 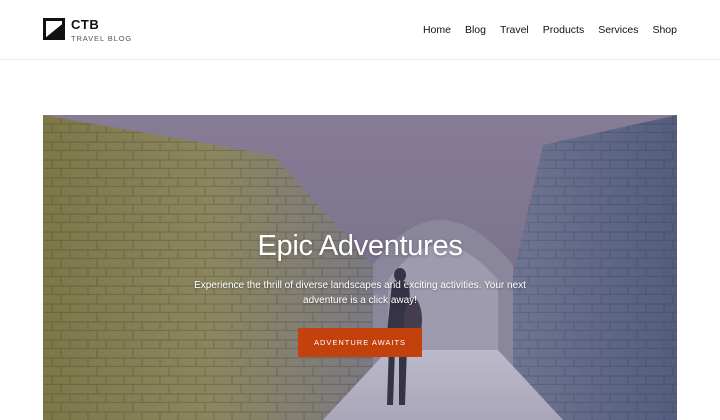 I want to click on adventure-awaits-button: ADVENTURE AWAITS, so click(x=360, y=342).